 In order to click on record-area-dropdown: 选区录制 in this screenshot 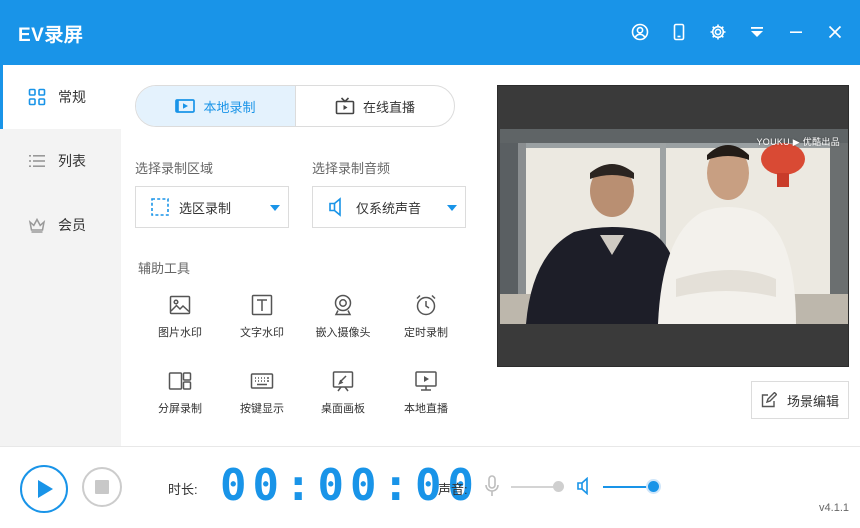, I will do `click(212, 207)`.